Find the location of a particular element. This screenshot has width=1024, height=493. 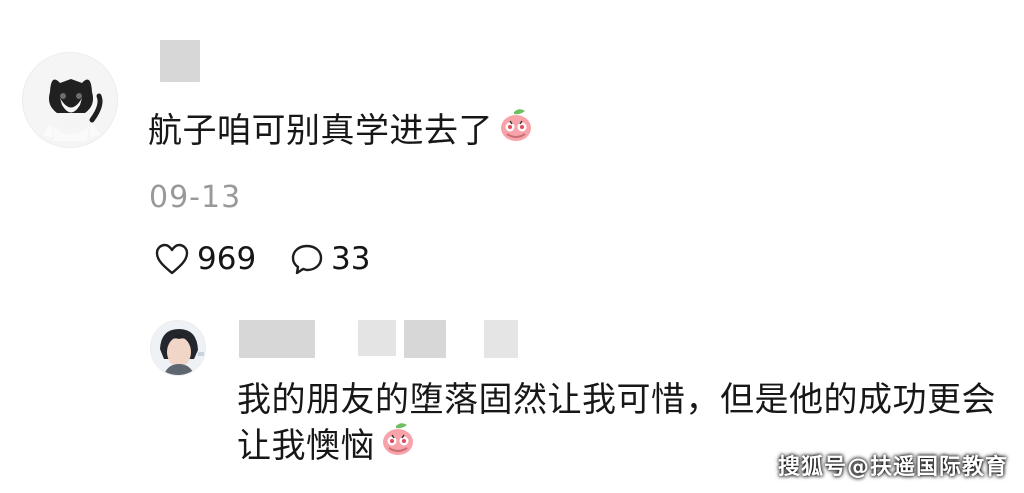

like-button: 969 is located at coordinates (205, 259).